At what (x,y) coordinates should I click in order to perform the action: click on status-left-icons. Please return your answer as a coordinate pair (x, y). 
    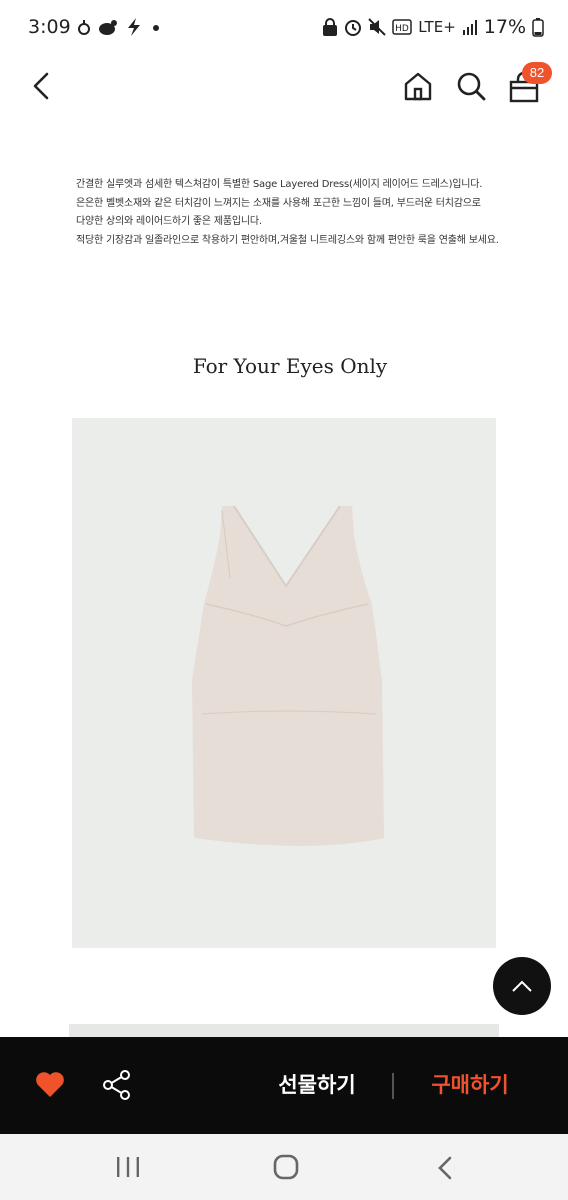
    Looking at the image, I should click on (120, 27).